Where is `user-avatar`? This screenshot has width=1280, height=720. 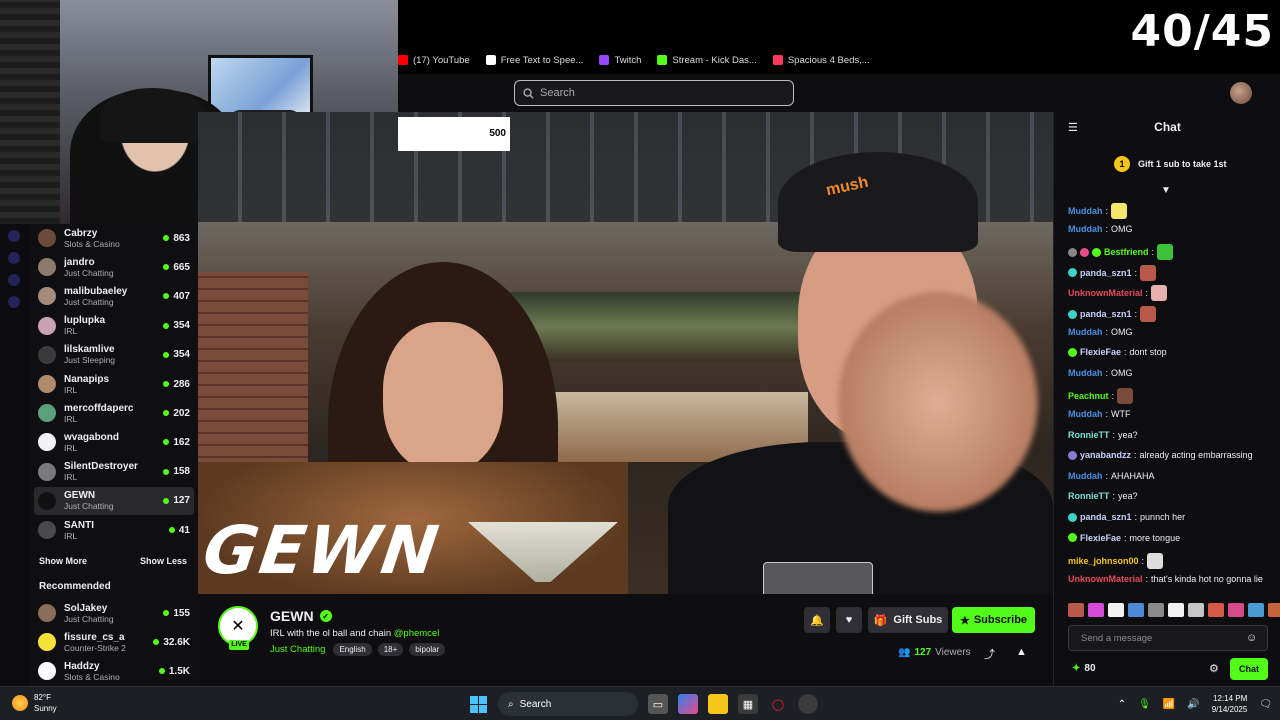 user-avatar is located at coordinates (1241, 93).